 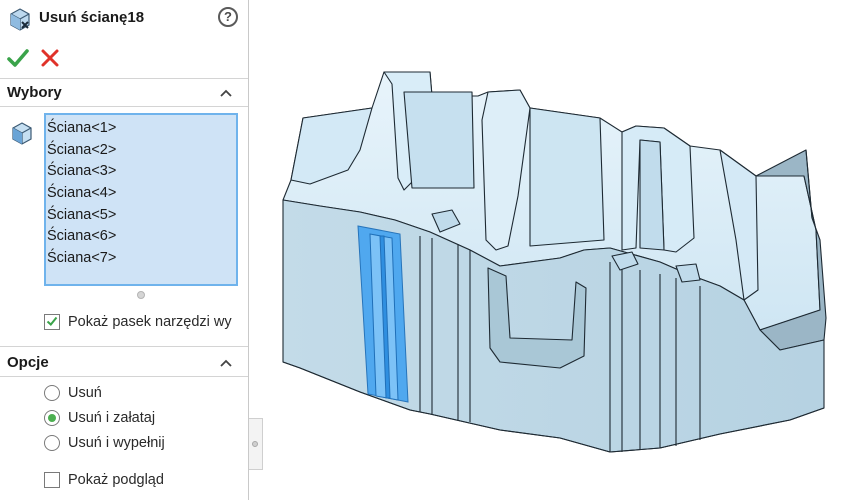 I want to click on selection-list-item: Ściana<2>, so click(x=141, y=151).